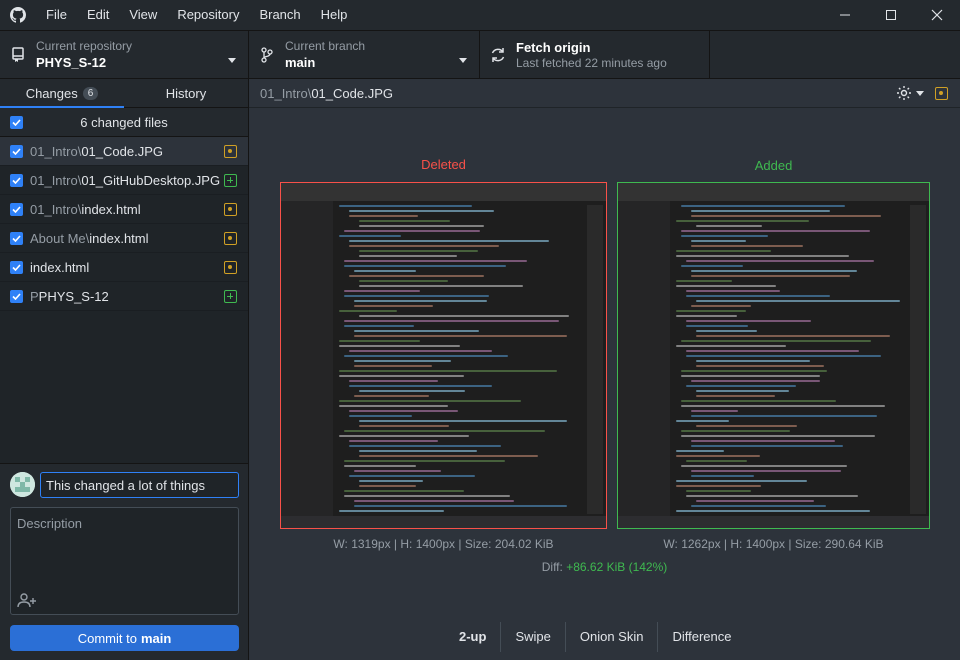 This screenshot has height=660, width=960. I want to click on file-path: 01_Intro\01_Code.JPG, so click(326, 93).